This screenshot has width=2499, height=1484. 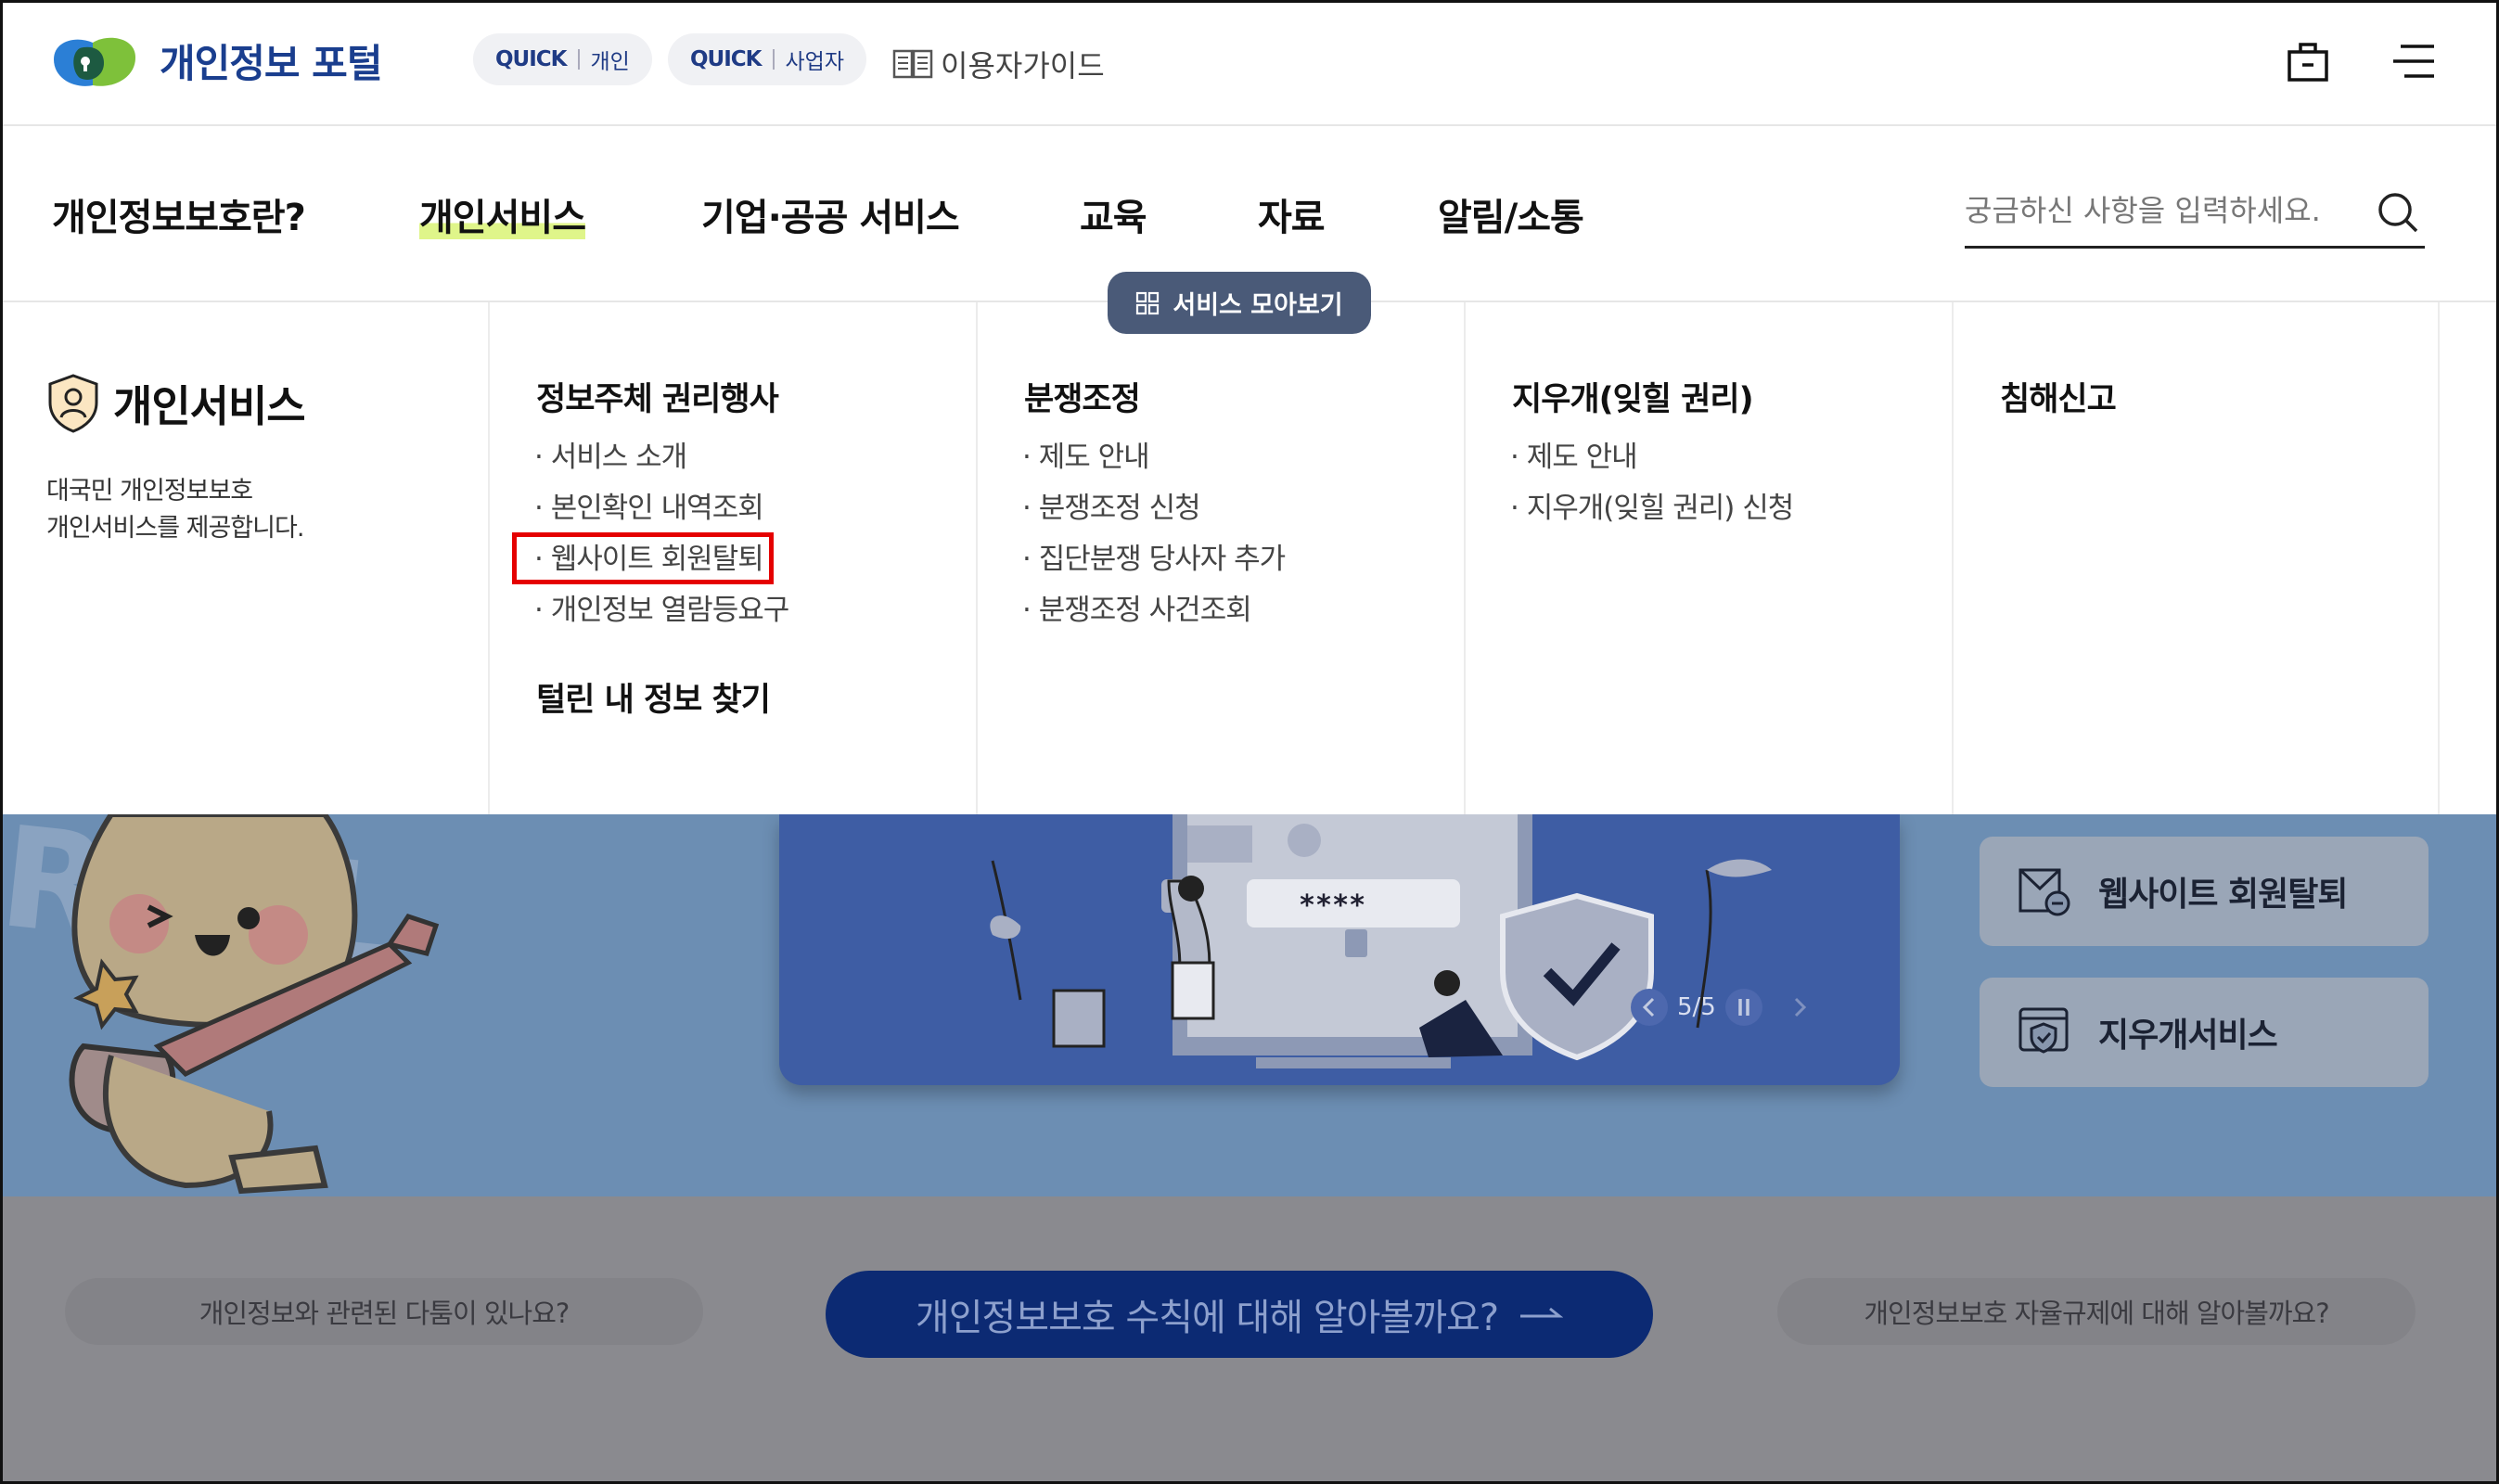 I want to click on quick-card-eraser-service: 지우개서비스, so click(x=2204, y=1032).